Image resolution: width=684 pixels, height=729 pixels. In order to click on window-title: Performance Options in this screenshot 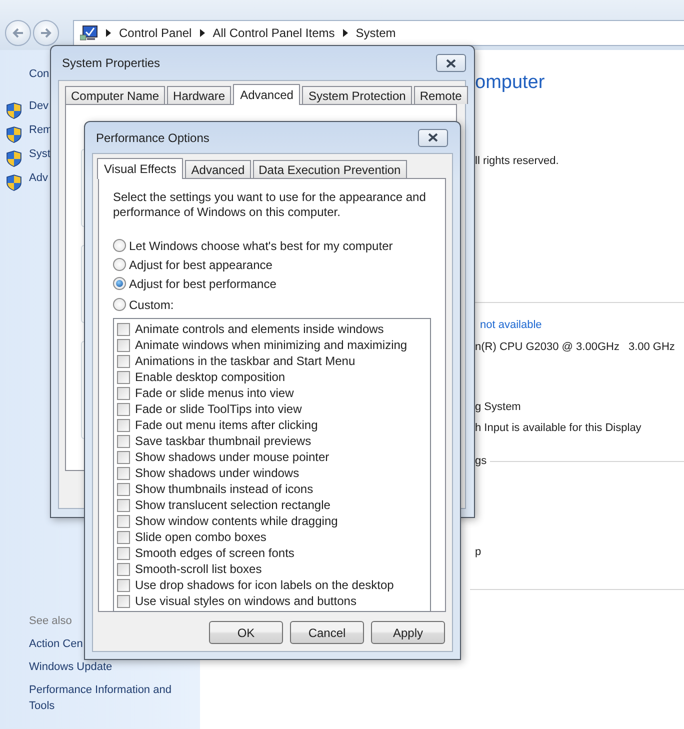, I will do `click(153, 137)`.